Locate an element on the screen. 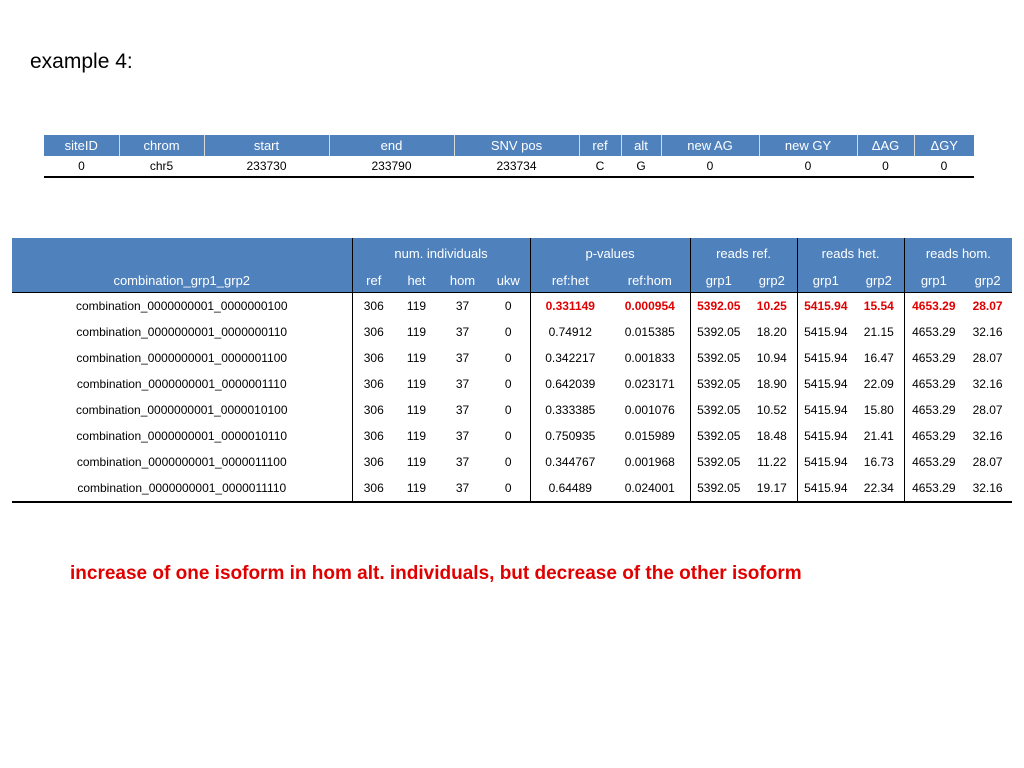 The width and height of the screenshot is (1024, 768). slide-title: example 4: is located at coordinates (81, 61).